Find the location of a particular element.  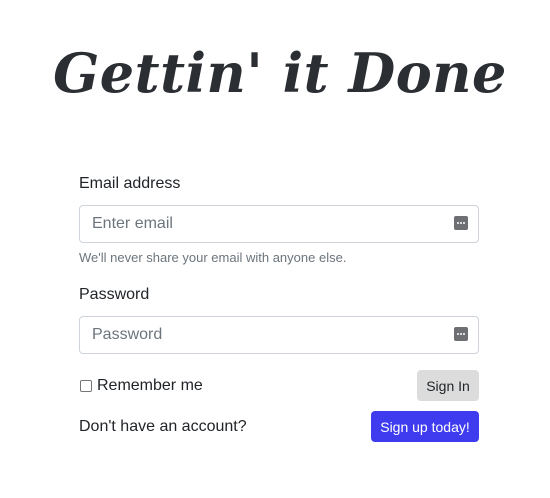

password-input is located at coordinates (279, 335).